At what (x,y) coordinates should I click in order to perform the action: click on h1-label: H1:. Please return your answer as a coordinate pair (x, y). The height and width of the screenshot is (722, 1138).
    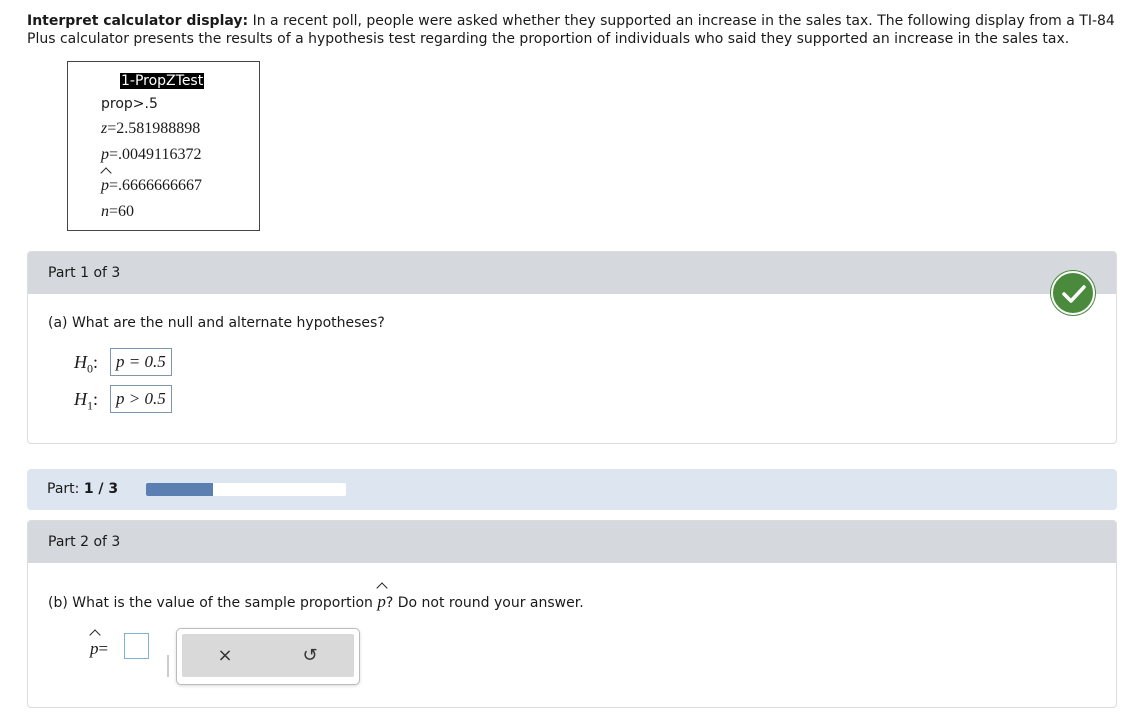
    Looking at the image, I should click on (86, 401).